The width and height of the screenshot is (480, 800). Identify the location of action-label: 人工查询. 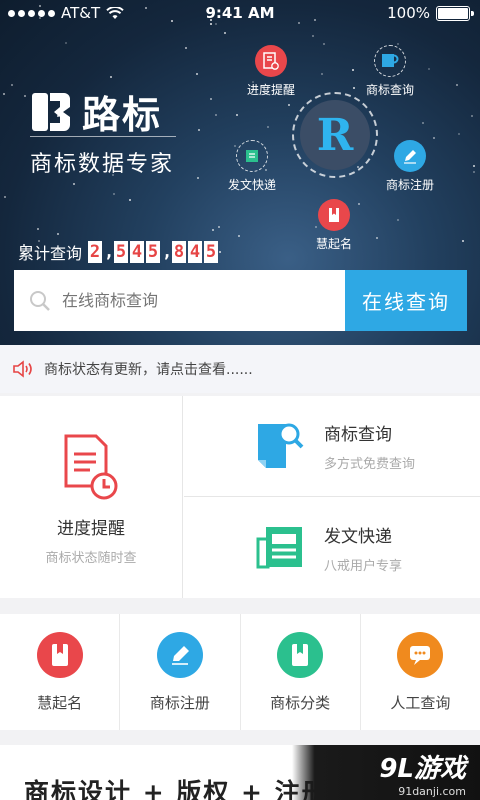
(420, 702).